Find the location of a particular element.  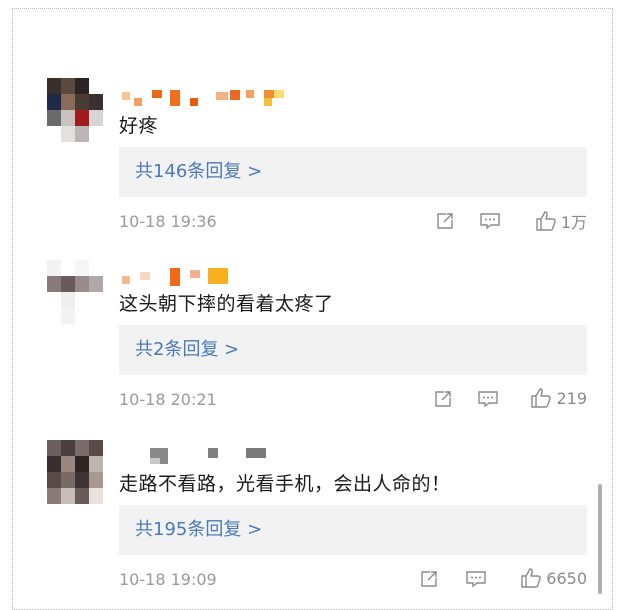

like-button: 6650 is located at coordinates (553, 578).